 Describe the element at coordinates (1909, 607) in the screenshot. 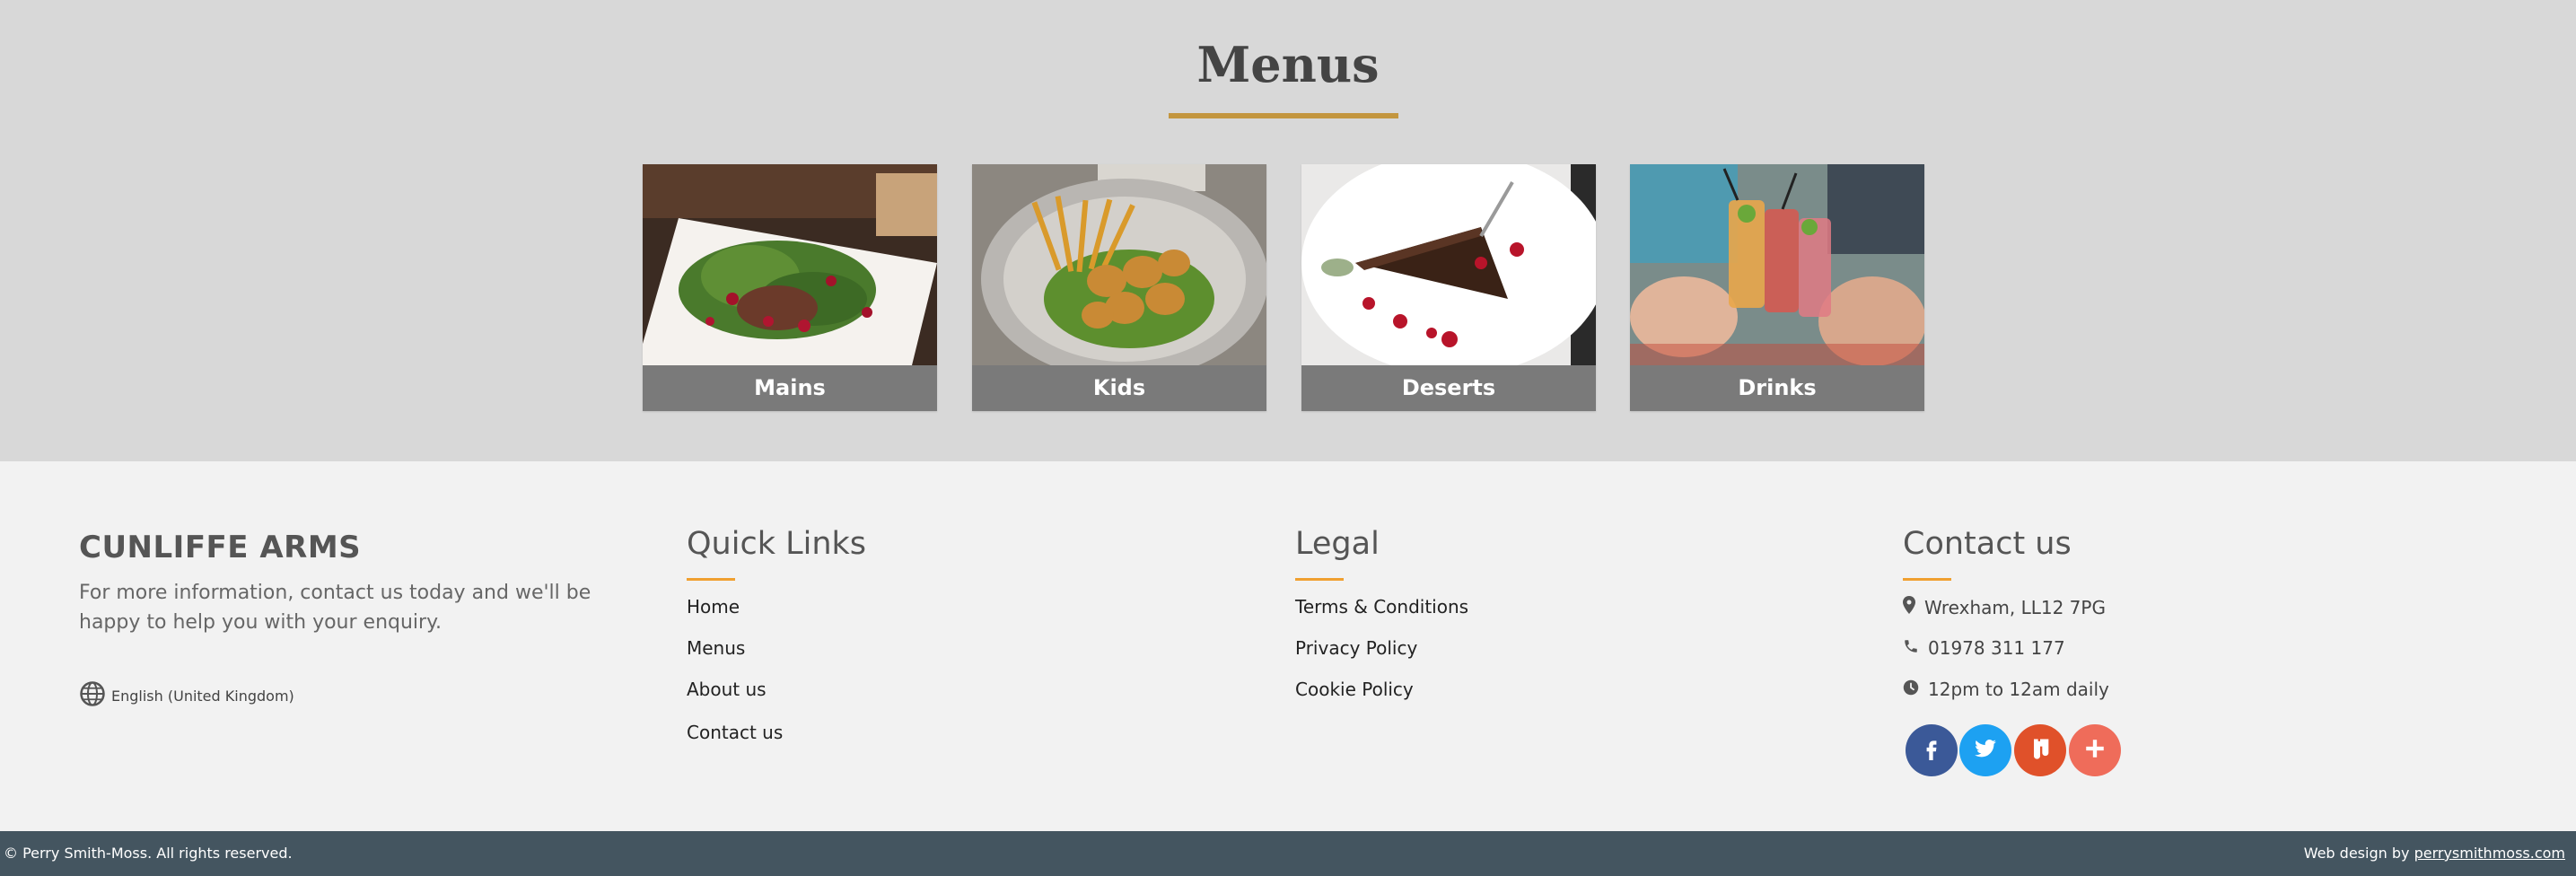

I see `map-marker-icon` at that location.